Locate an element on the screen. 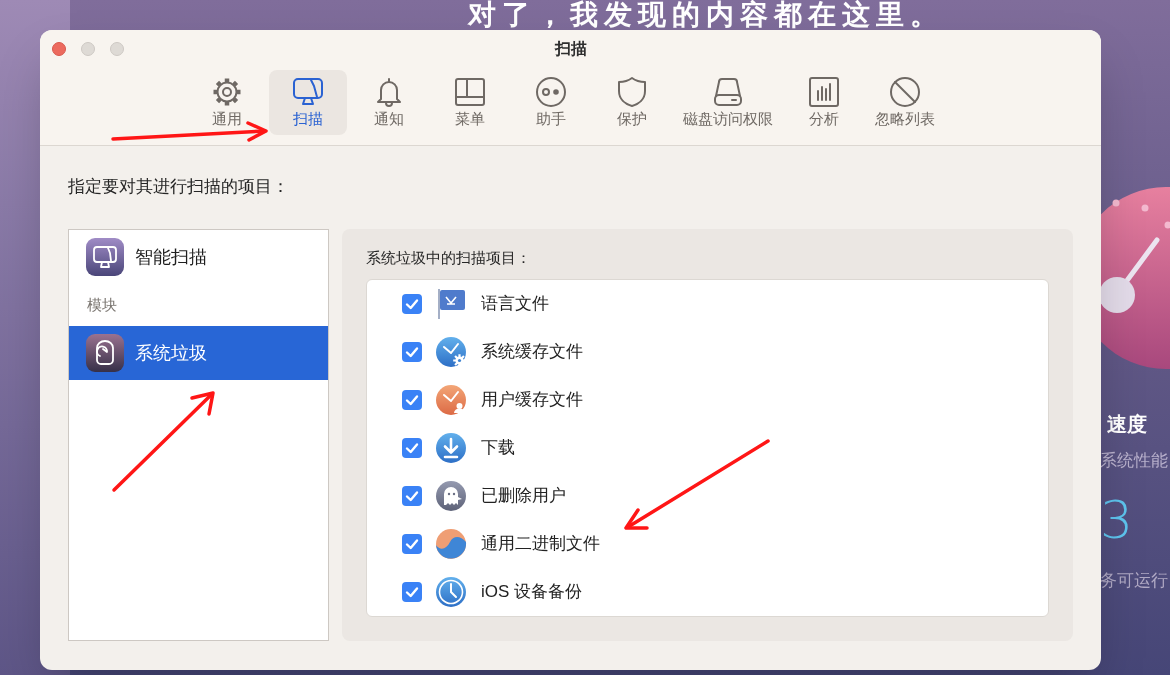 The height and width of the screenshot is (675, 1170). toolbar-tab: 保护 is located at coordinates (632, 102).